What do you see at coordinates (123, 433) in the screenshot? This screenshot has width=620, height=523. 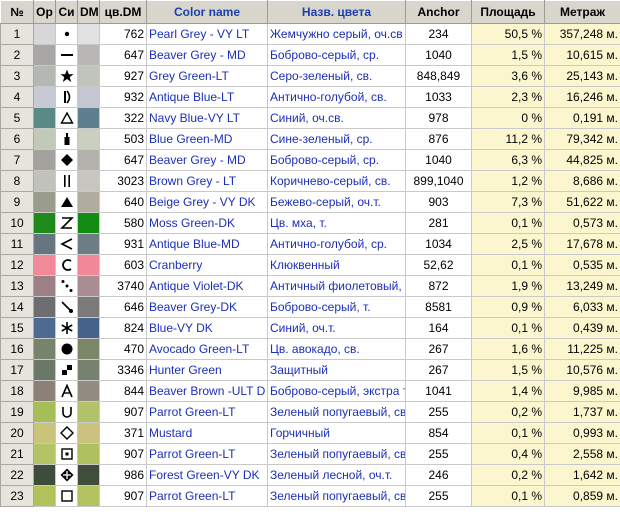 I see `dm-code: 371` at bounding box center [123, 433].